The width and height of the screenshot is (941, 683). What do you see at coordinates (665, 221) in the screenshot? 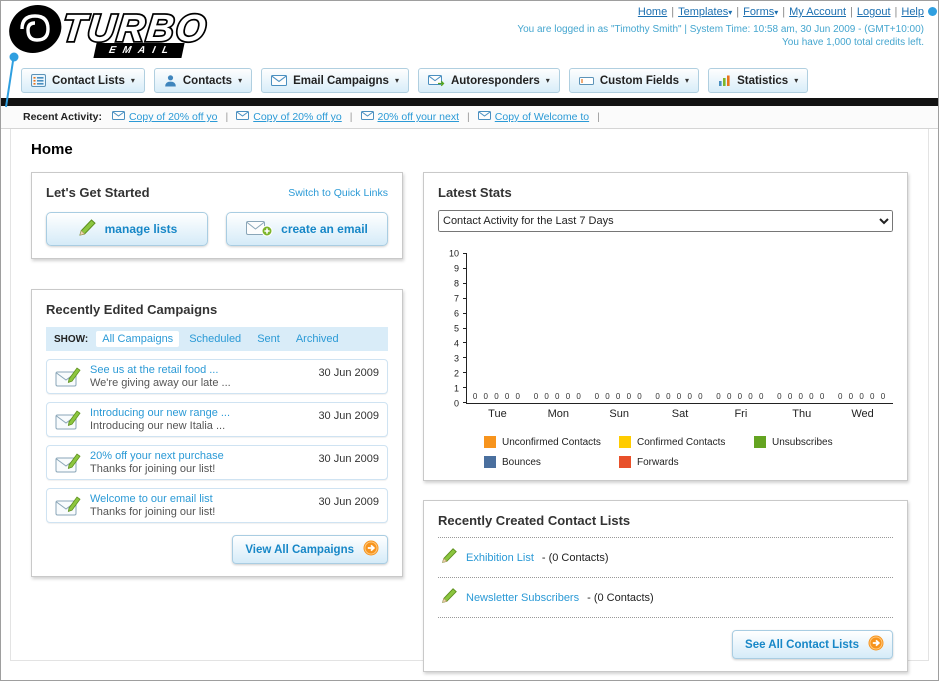
I see `stats-activity-select: Contact Activity for the Last 7 Days` at bounding box center [665, 221].